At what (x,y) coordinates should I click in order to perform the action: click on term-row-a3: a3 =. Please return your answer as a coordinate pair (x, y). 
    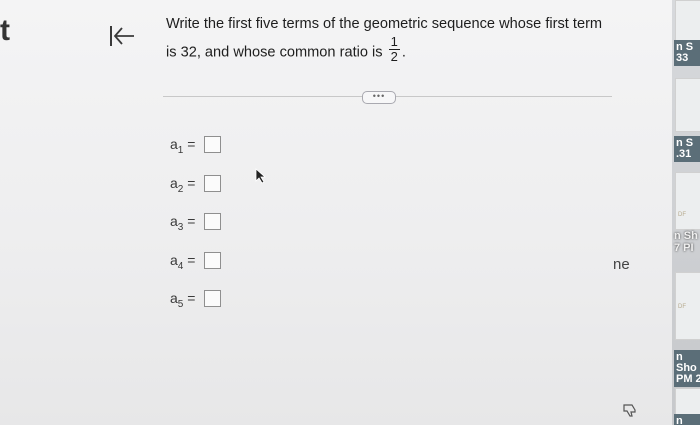
    Looking at the image, I should click on (195, 224).